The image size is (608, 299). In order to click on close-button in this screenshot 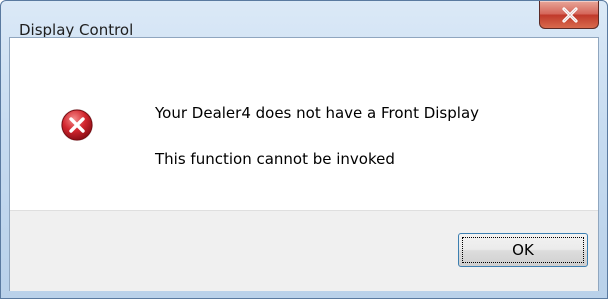, I will do `click(569, 15)`.